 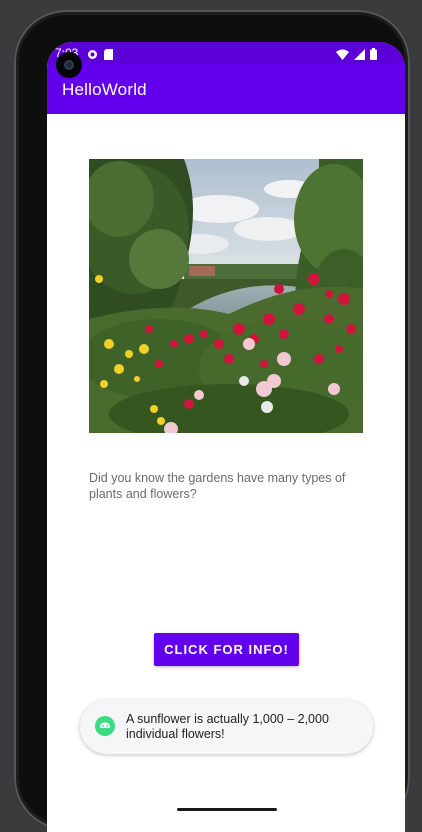 I want to click on navigation-bar, so click(x=226, y=815).